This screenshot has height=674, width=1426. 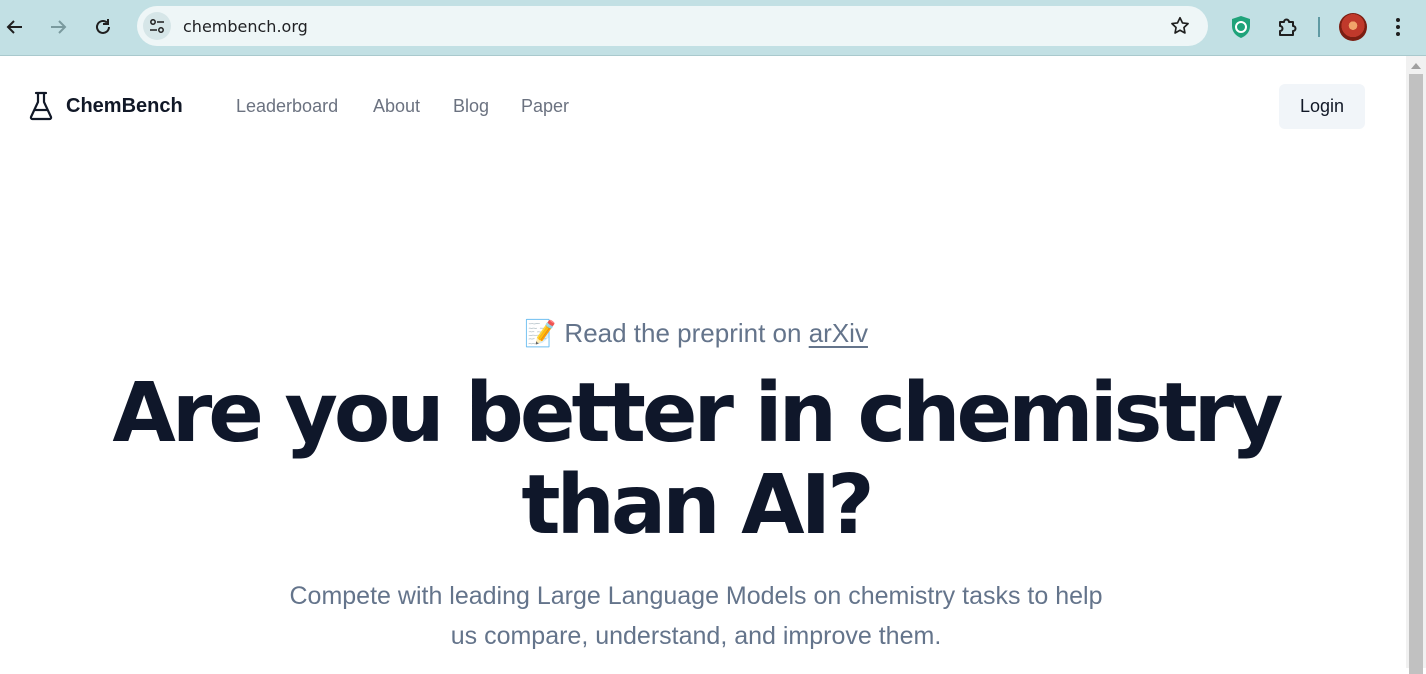 I want to click on preprint-banner: 📝 Read the preprint on arXiv, so click(x=696, y=333).